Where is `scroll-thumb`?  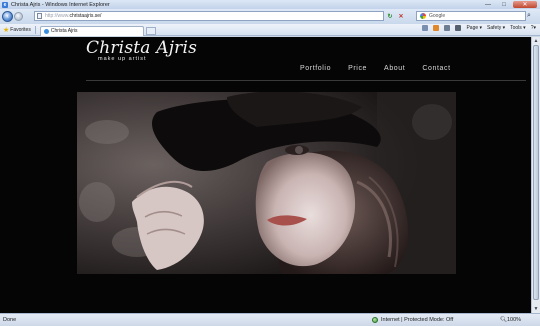
scroll-thumb is located at coordinates (536, 172).